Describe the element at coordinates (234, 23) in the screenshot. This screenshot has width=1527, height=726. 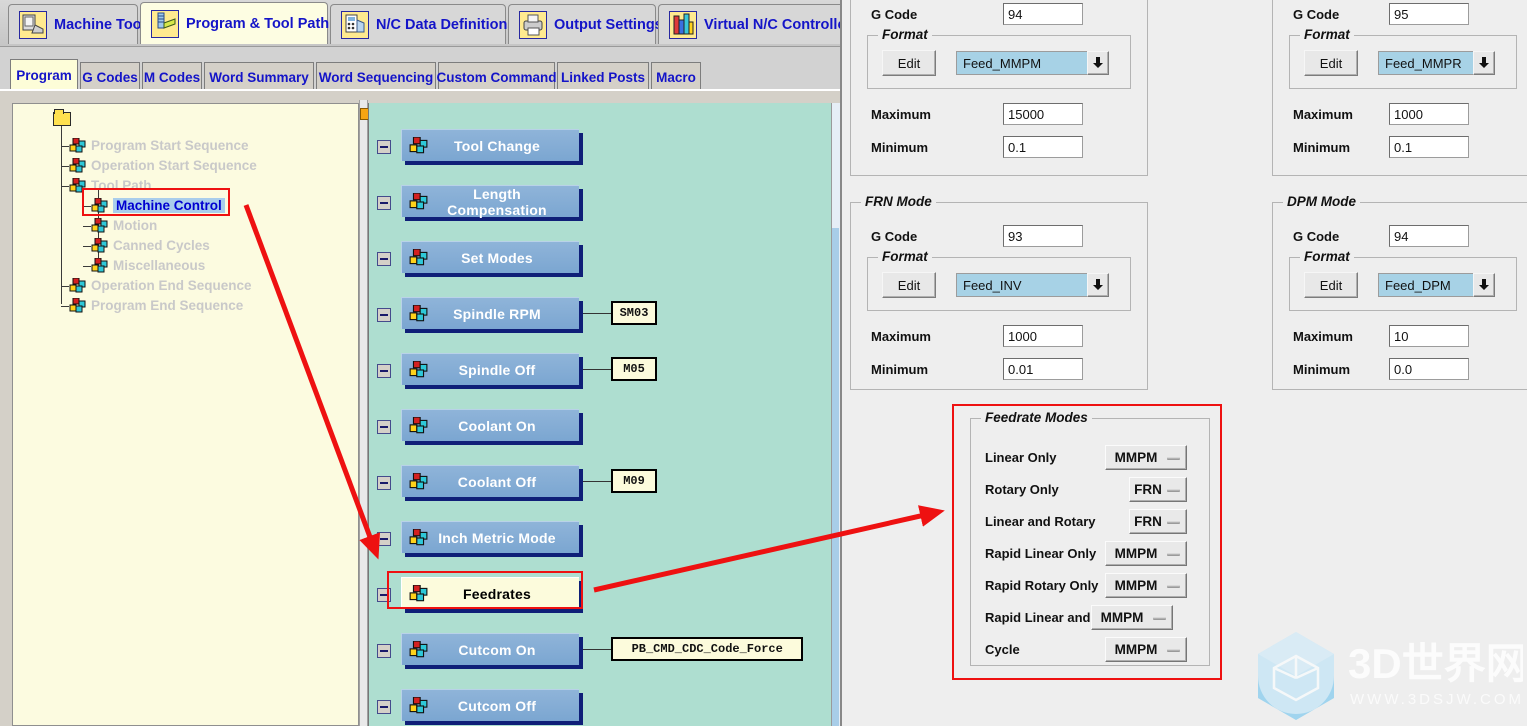
I see `main-tab-program-tool-path: Program & Tool Path` at that location.